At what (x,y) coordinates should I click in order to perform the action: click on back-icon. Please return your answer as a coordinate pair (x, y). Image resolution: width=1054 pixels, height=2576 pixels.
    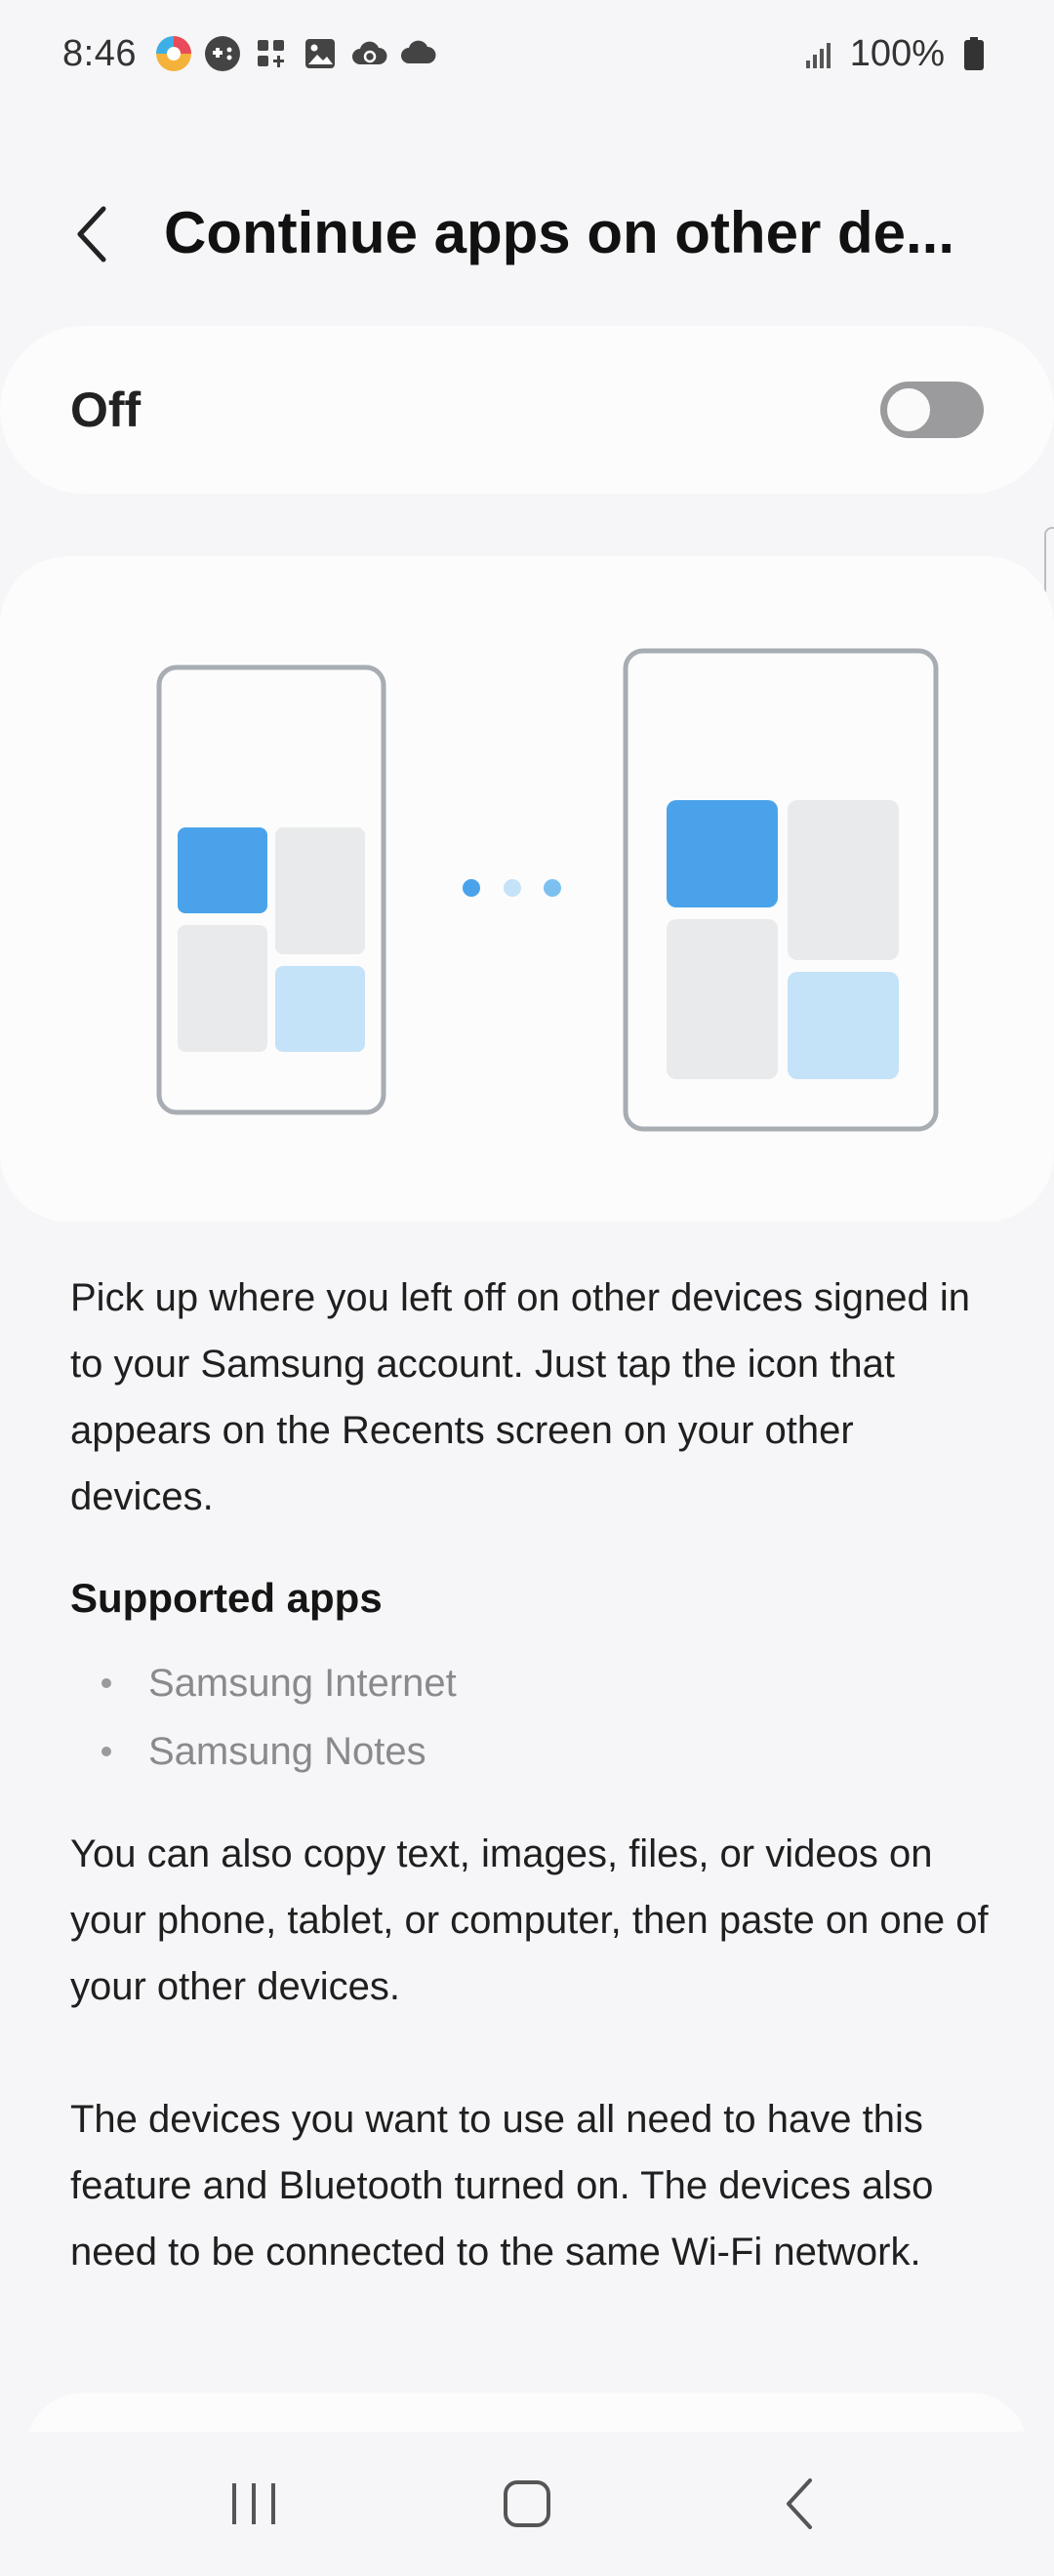
    Looking at the image, I should click on (800, 2503).